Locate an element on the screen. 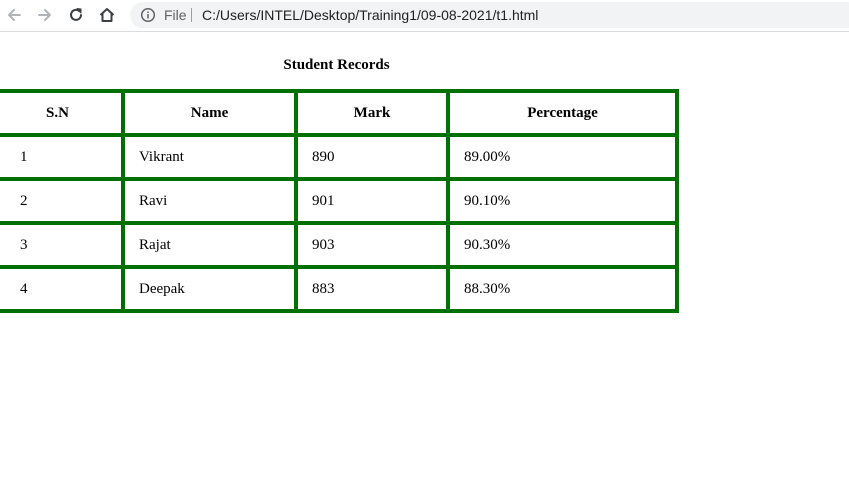 The height and width of the screenshot is (501, 849). reload-icon is located at coordinates (76, 14).